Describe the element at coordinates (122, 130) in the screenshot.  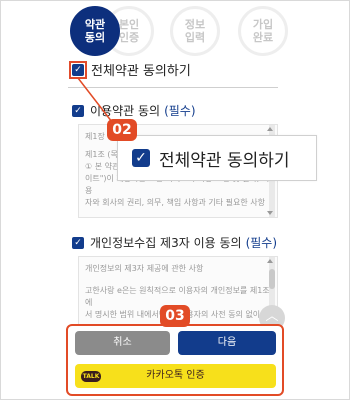
I see `callout-badge-02: 02` at that location.